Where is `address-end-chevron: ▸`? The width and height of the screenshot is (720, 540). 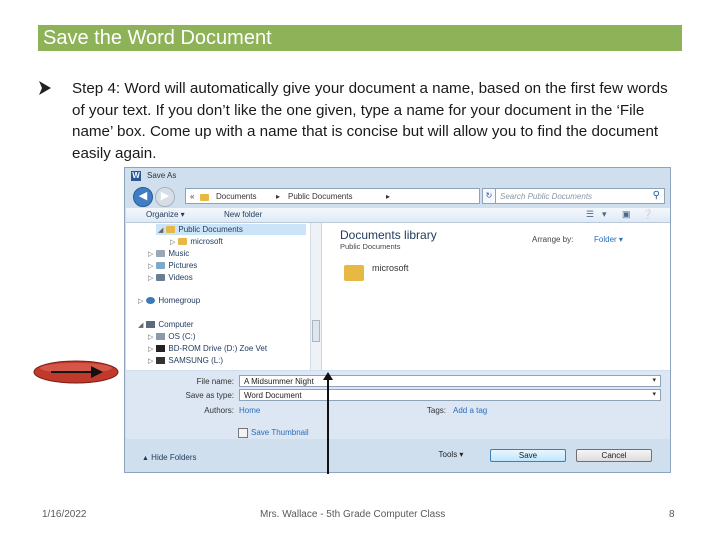
address-end-chevron: ▸ is located at coordinates (388, 196).